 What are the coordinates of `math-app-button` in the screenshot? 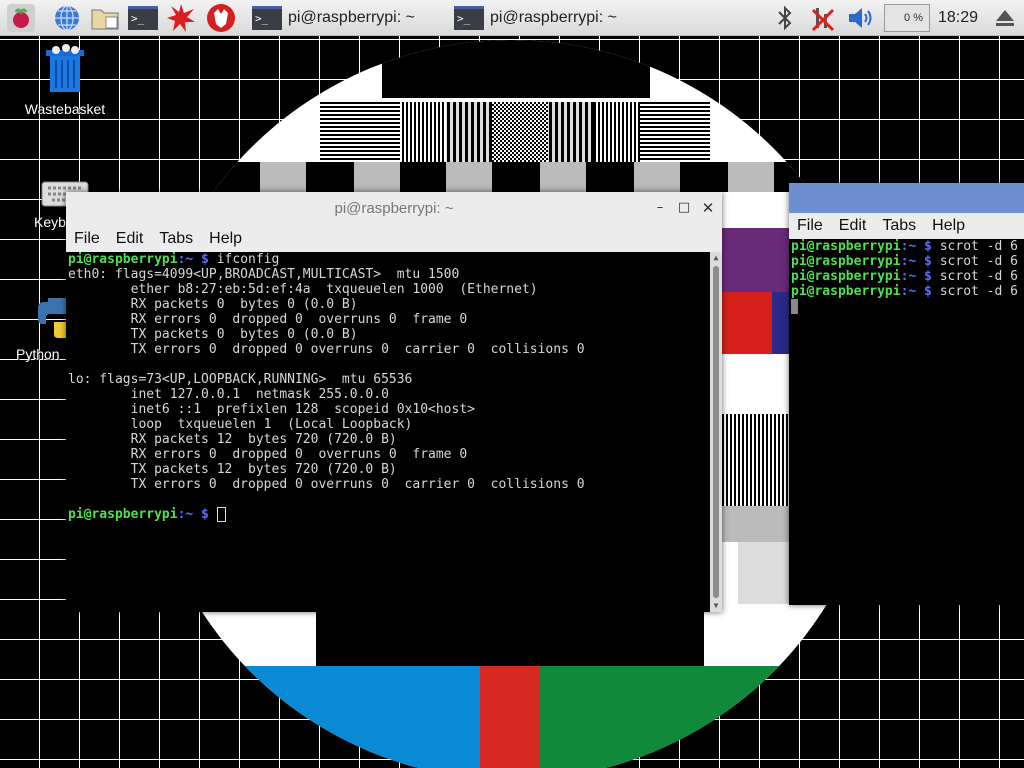 It's located at (181, 18).